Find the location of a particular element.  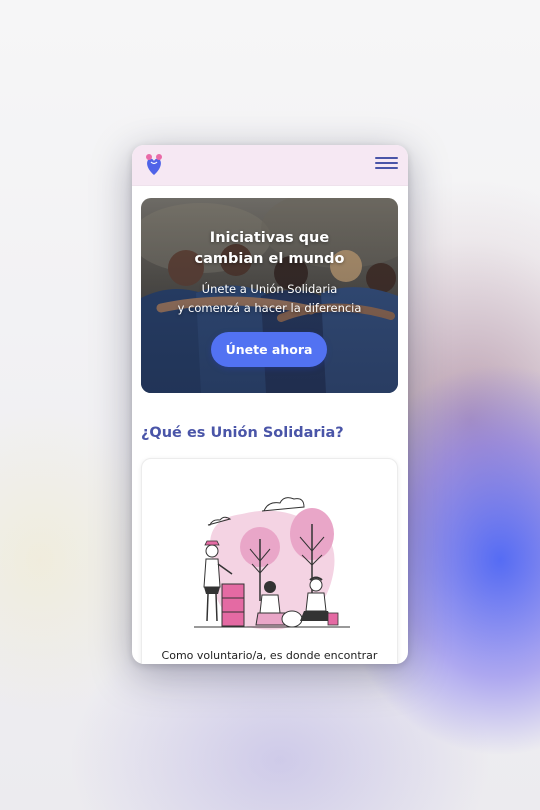

about-card: Como voluntario/a, es donde encontrar is located at coordinates (269, 561).